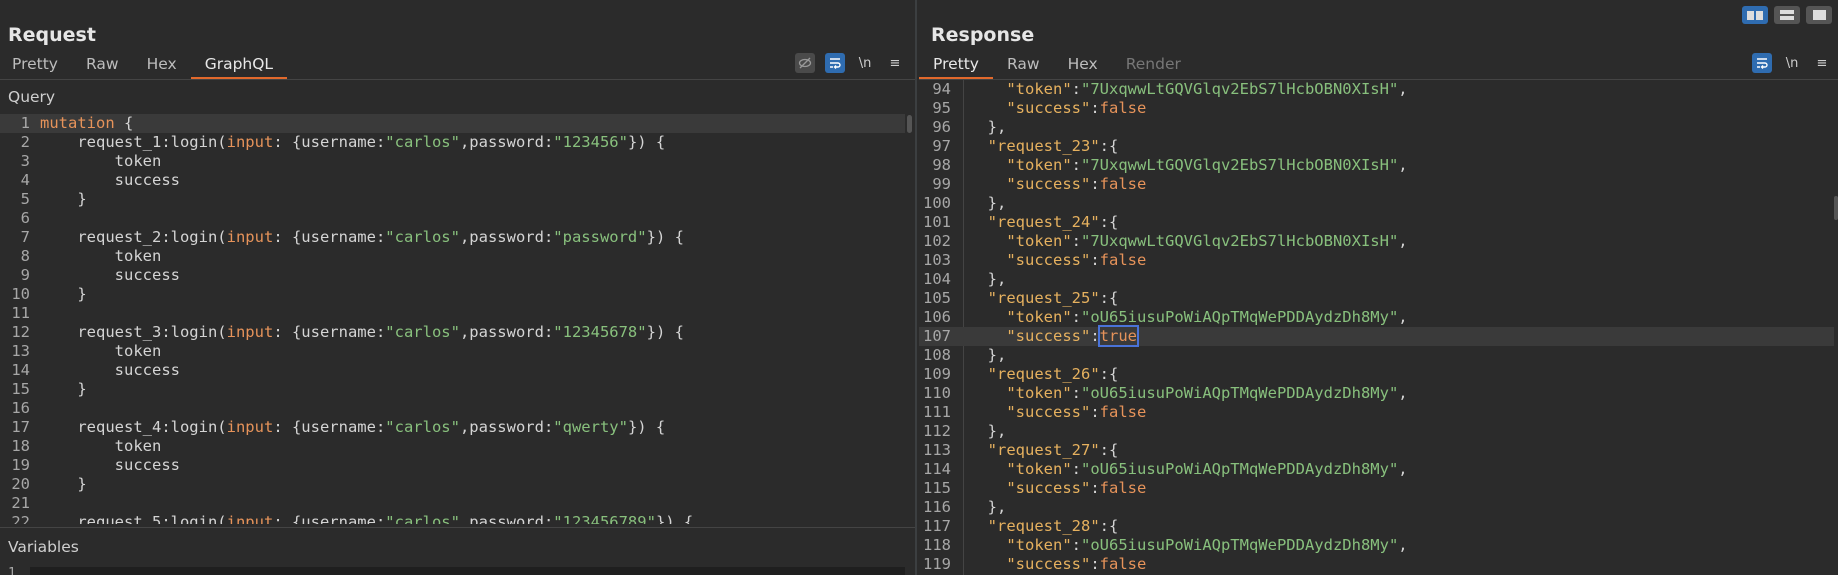  Describe the element at coordinates (20, 370) in the screenshot. I see `line-number: 14` at that location.